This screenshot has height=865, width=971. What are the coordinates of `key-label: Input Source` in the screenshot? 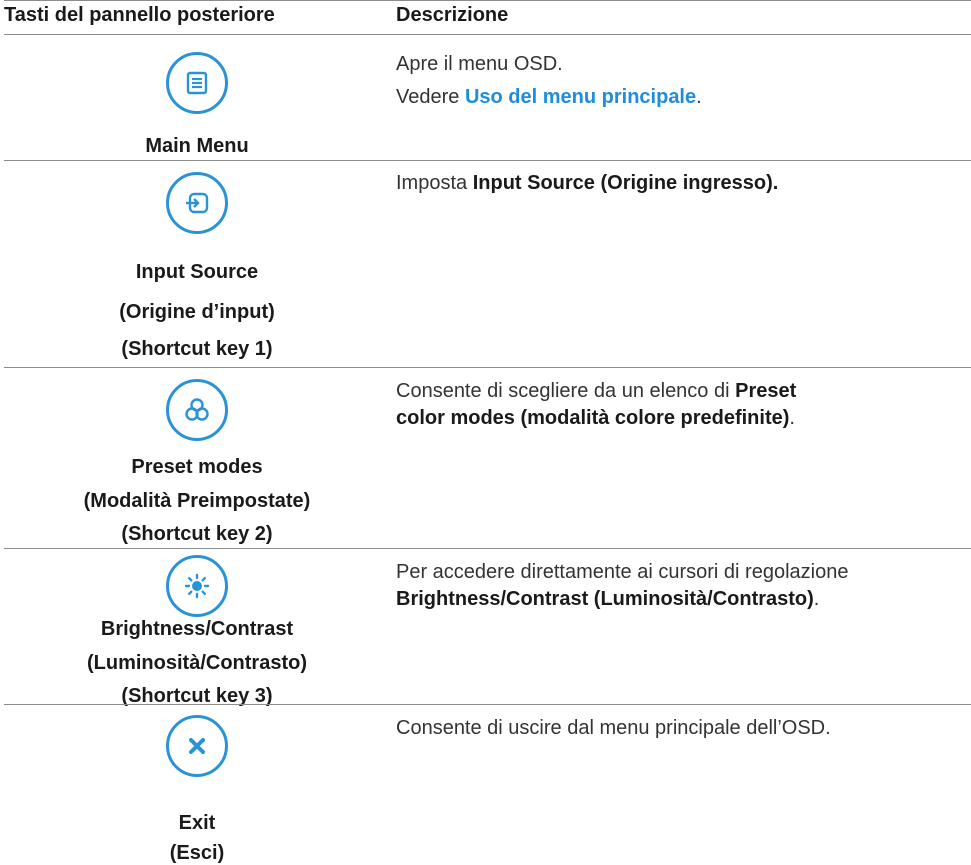 It's located at (197, 272).